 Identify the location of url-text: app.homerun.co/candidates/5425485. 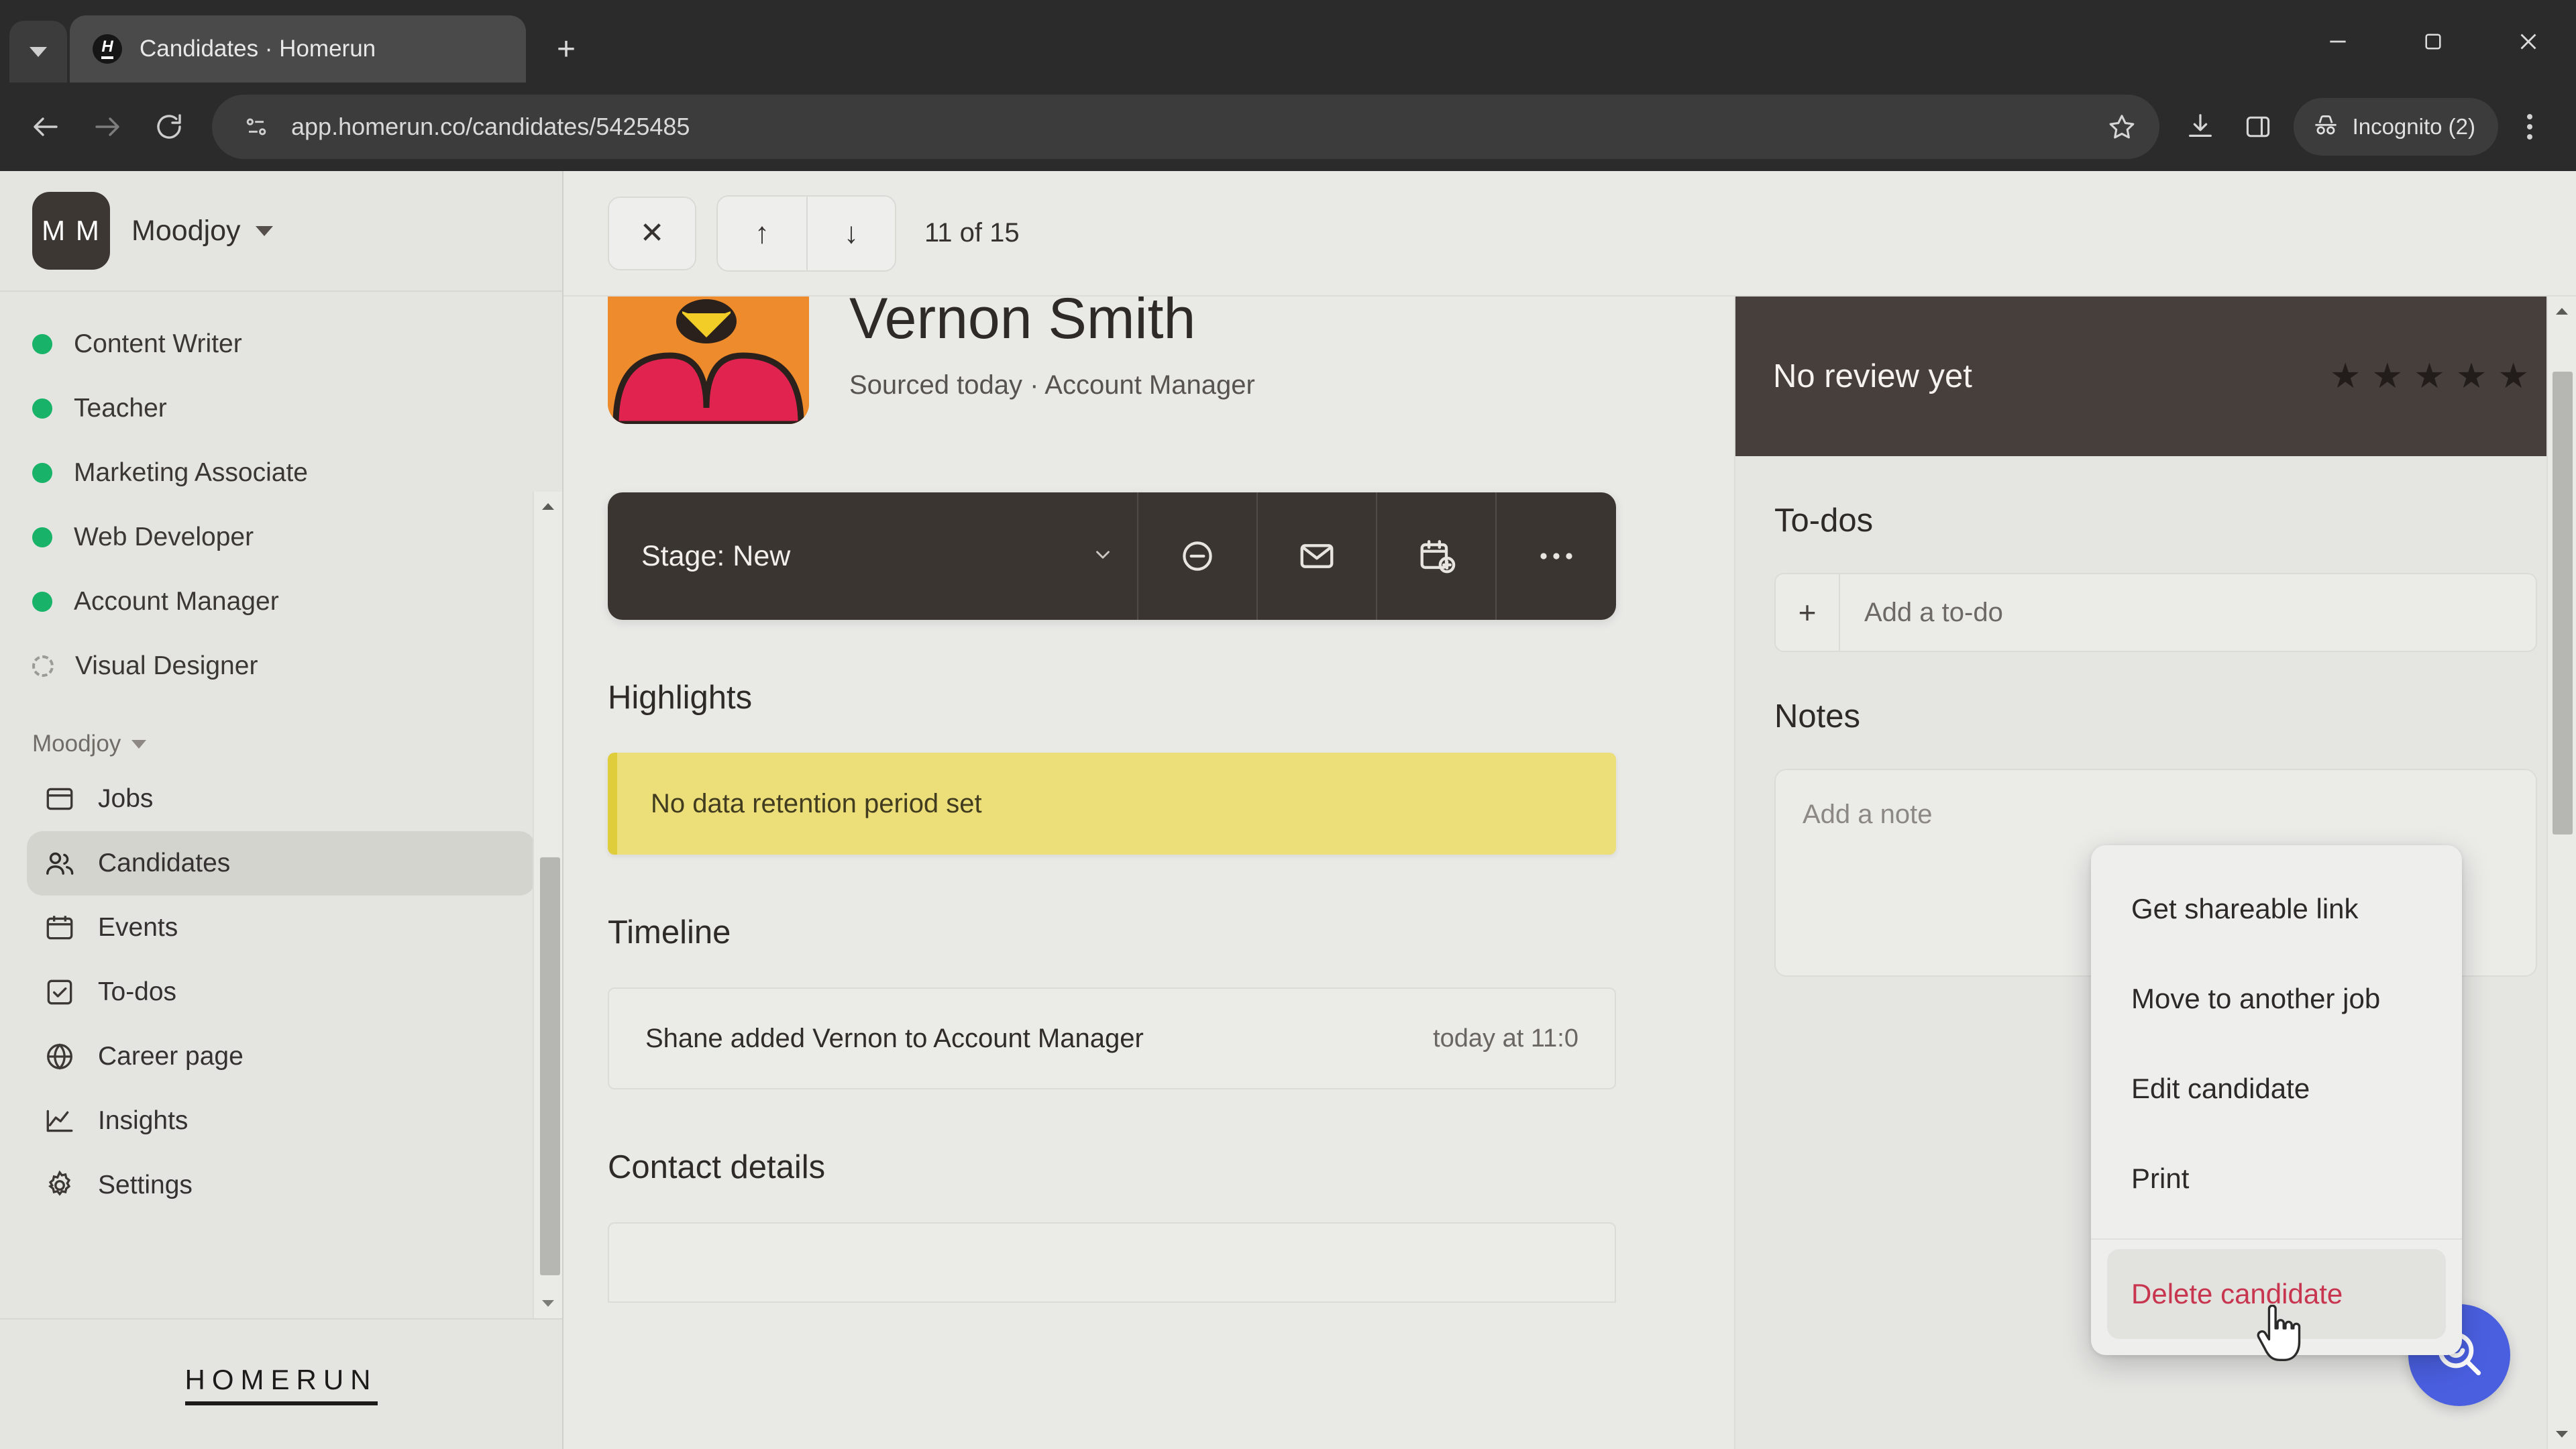
(490, 126).